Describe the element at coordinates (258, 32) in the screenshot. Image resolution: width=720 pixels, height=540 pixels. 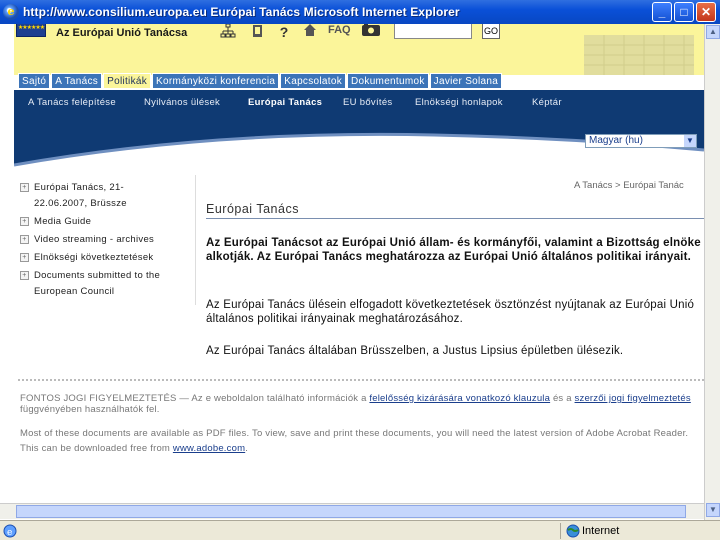
I see `print-icon` at that location.